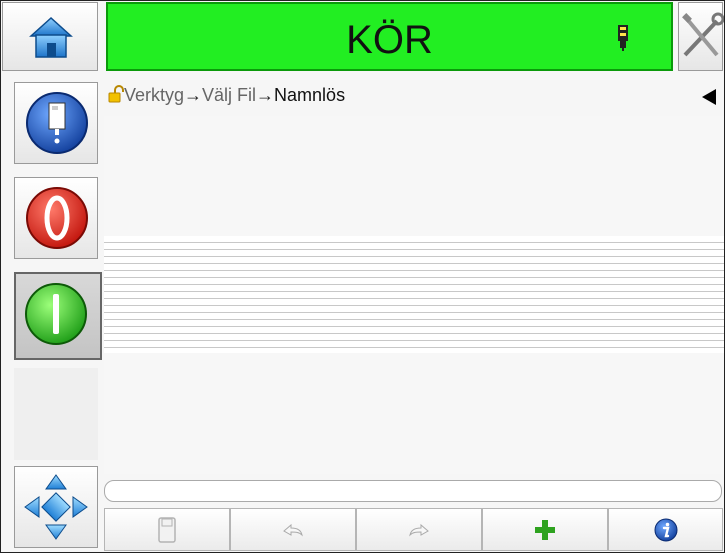  Describe the element at coordinates (709, 99) in the screenshot. I see `back-arrow-icon` at that location.